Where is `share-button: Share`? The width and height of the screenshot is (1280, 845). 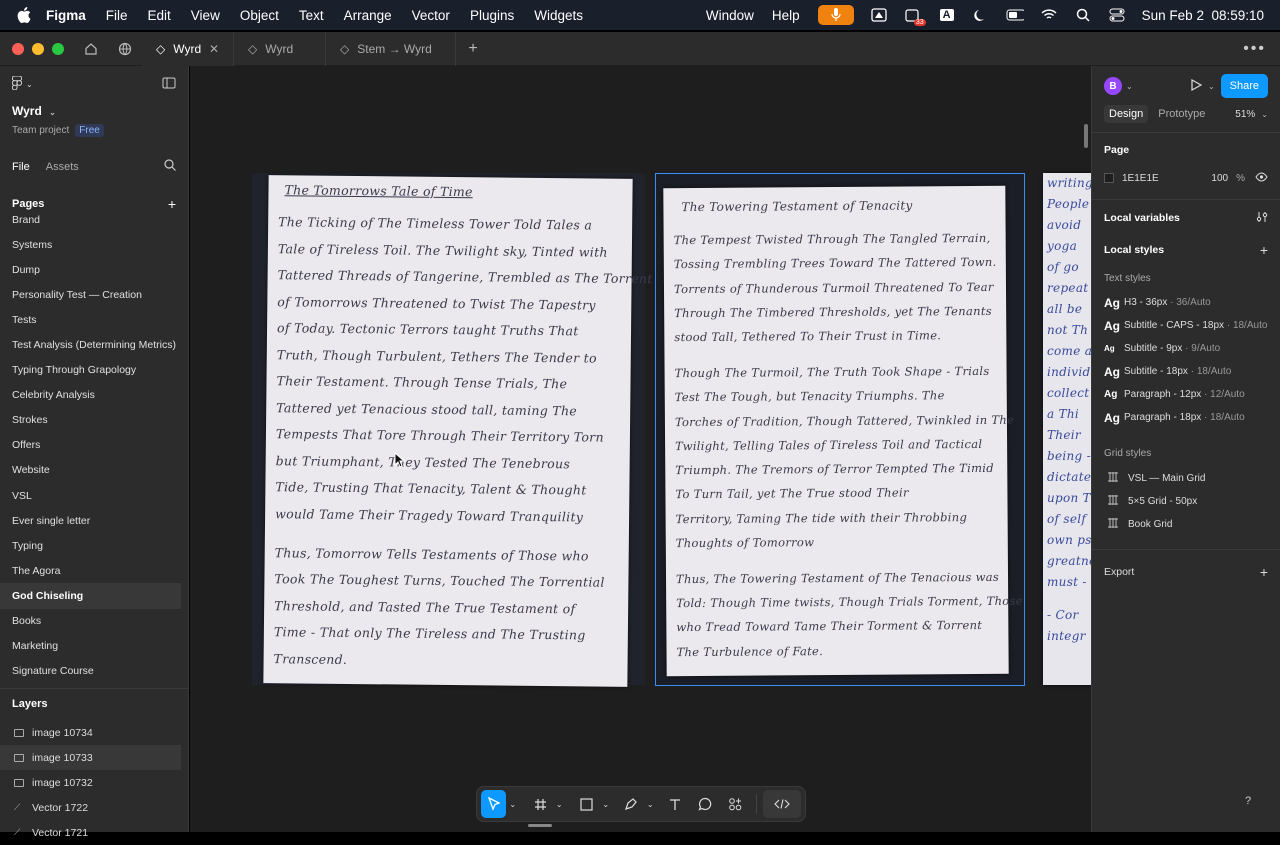
share-button: Share is located at coordinates (1244, 86).